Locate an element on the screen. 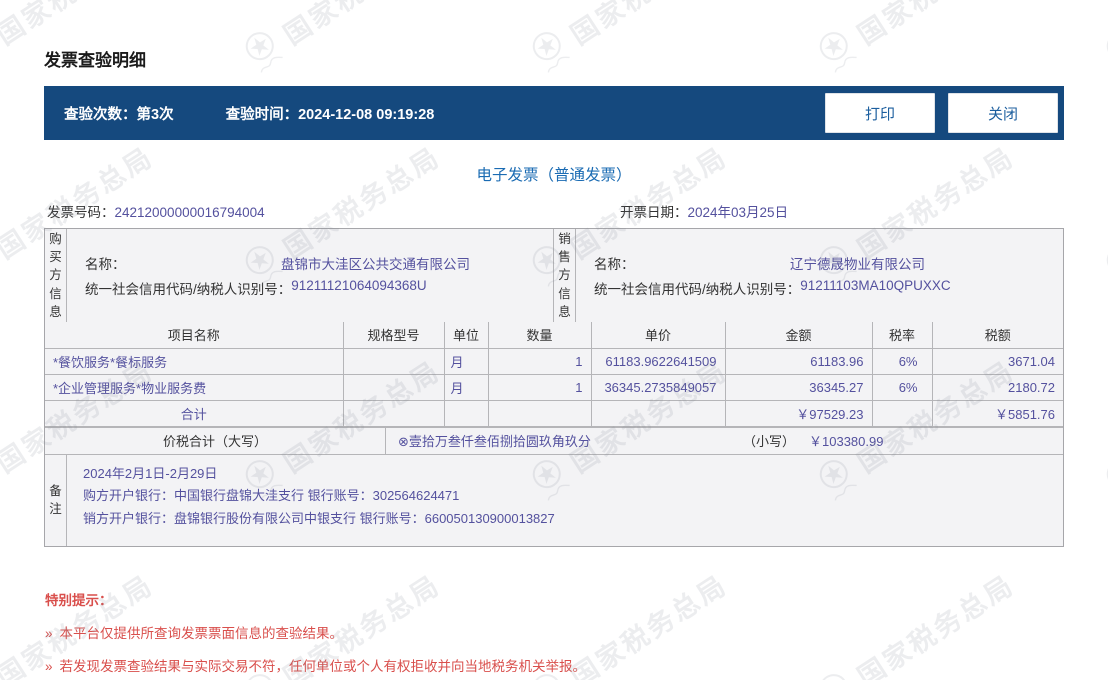 The image size is (1108, 680). check-count: 查验次数：第3次 is located at coordinates (119, 113).